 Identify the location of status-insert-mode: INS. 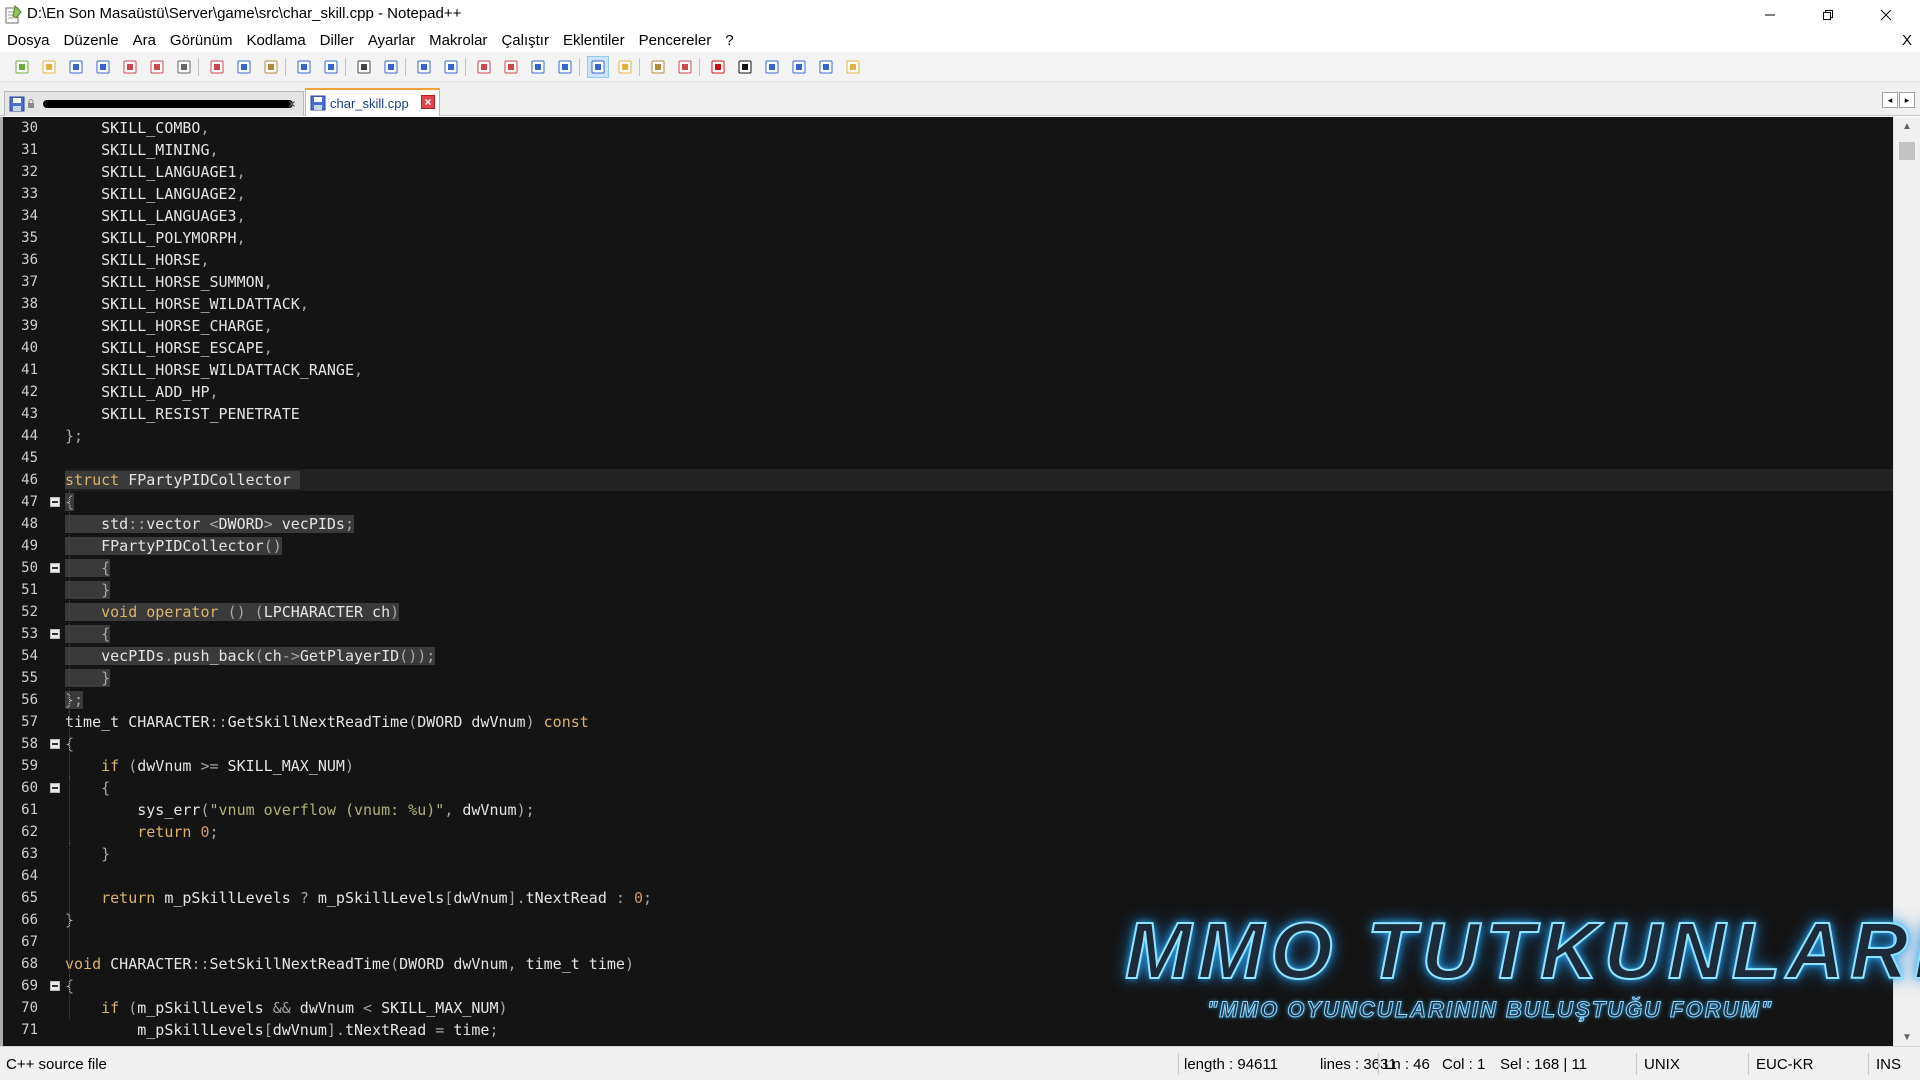
(1885, 1063).